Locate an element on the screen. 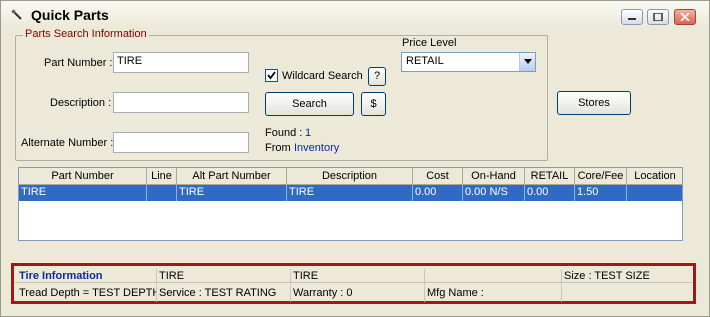 The height and width of the screenshot is (317, 710). search-button: Search is located at coordinates (309, 104).